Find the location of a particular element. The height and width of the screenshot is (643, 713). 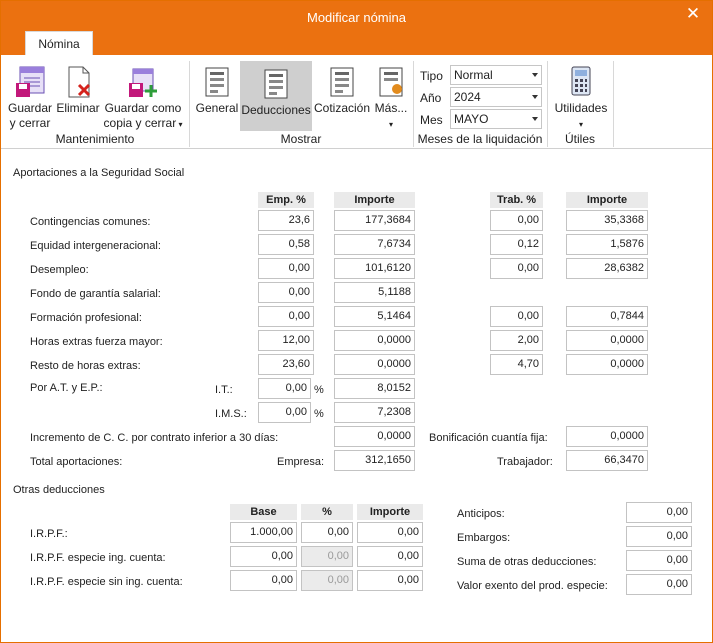

empresa-label: Empresa: is located at coordinates (301, 462).